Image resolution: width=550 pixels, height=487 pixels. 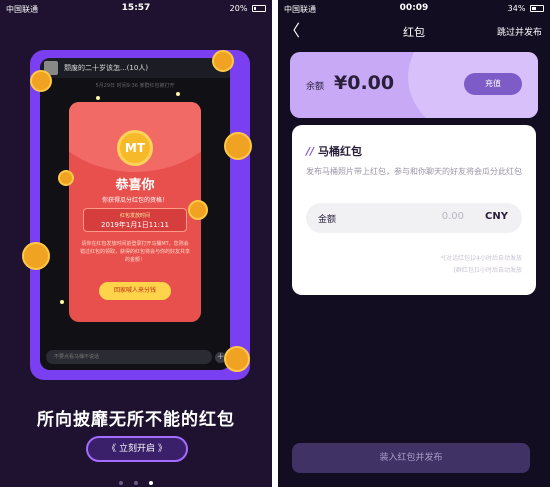 I want to click on page-indicator, so click(x=136, y=478).